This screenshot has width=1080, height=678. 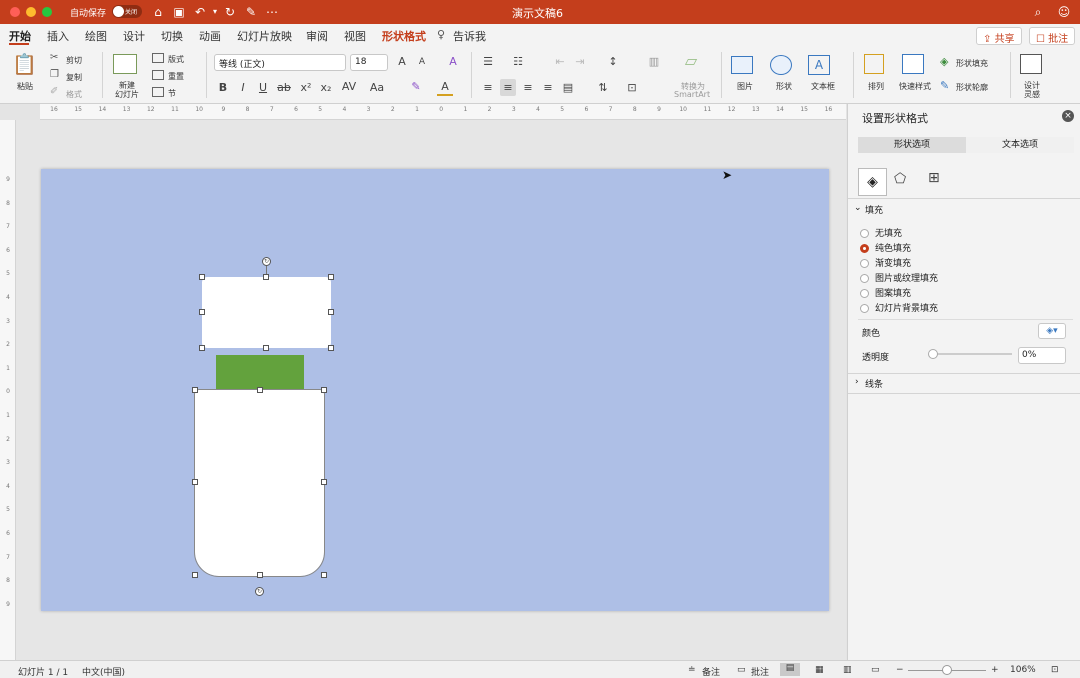 What do you see at coordinates (885, 262) in the screenshot?
I see `fill-option: 渐变填充` at bounding box center [885, 262].